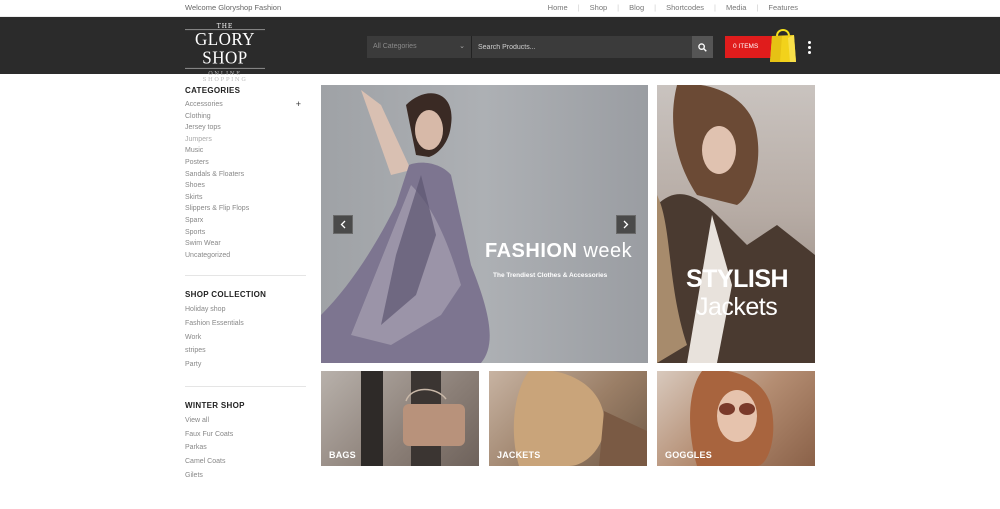 Image resolution: width=1000 pixels, height=509 pixels. What do you see at coordinates (245, 421) in the screenshot?
I see `winter-item: View all` at bounding box center [245, 421].